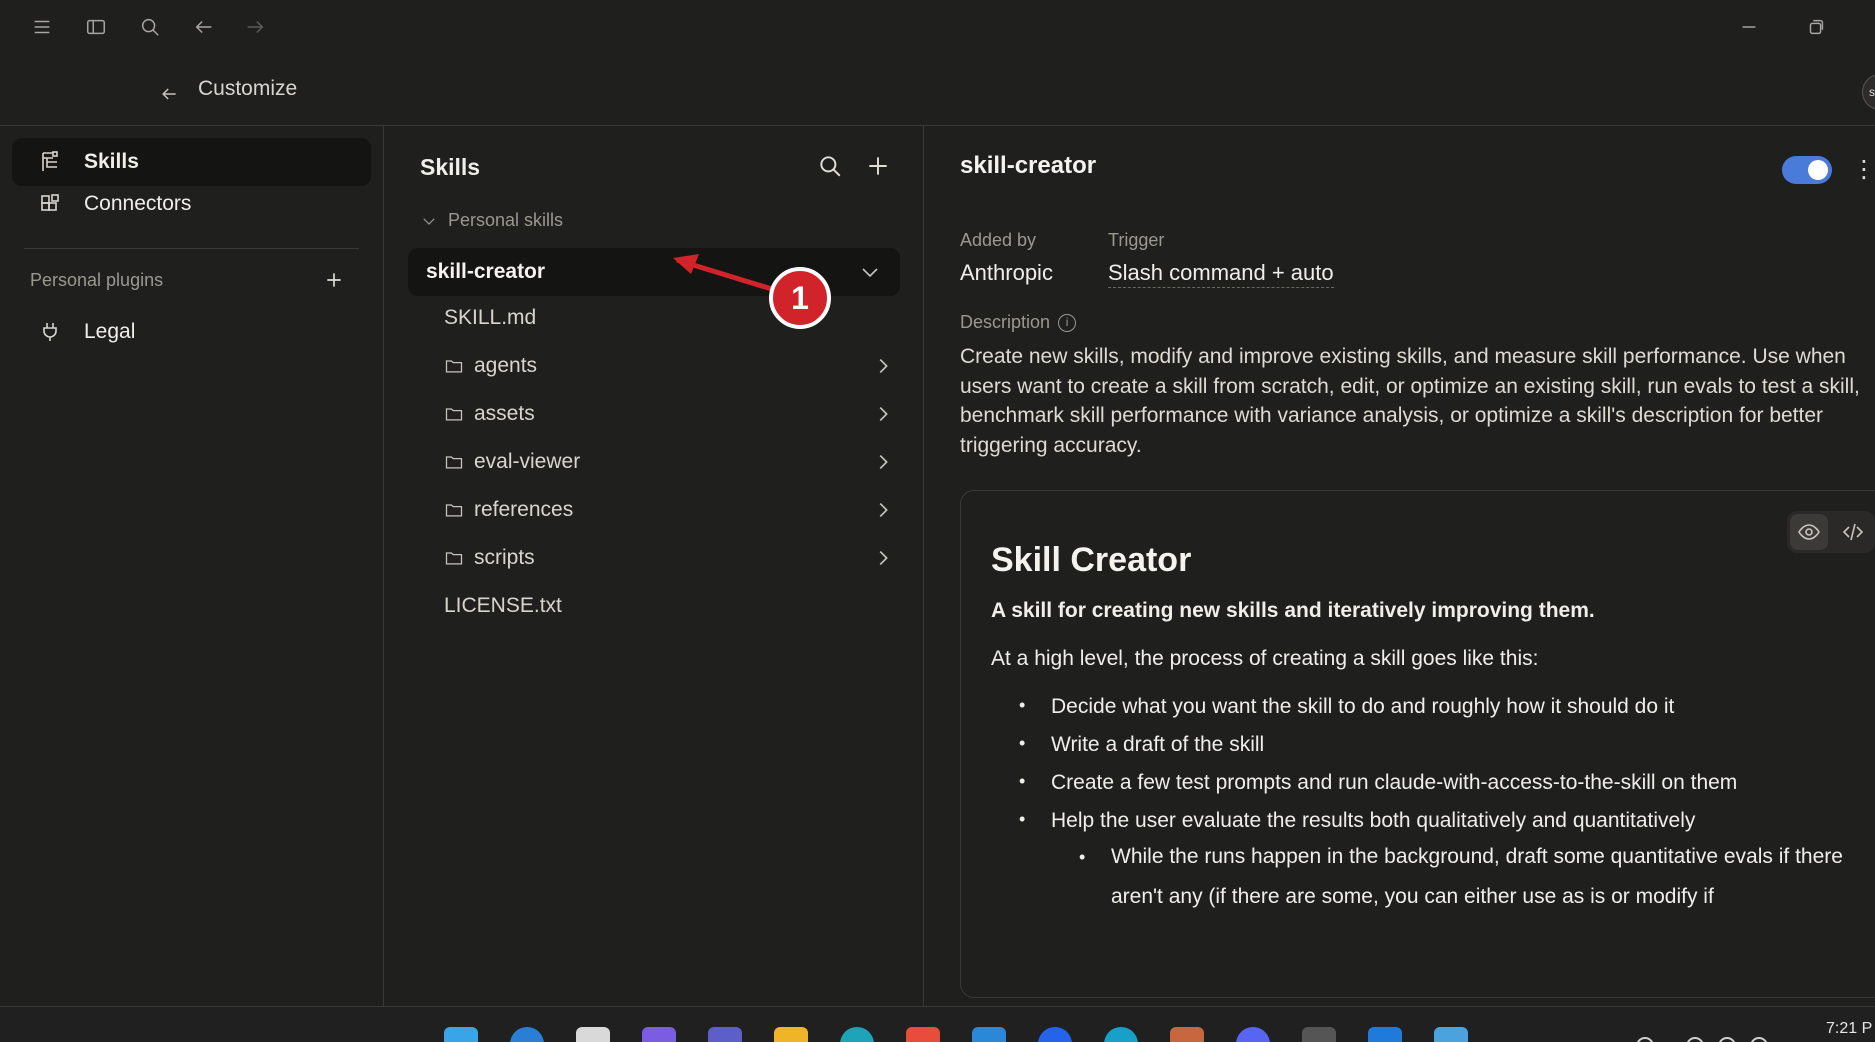 The image size is (1875, 1042). Describe the element at coordinates (669, 606) in the screenshot. I see `file-item: LICENSE.txt` at that location.